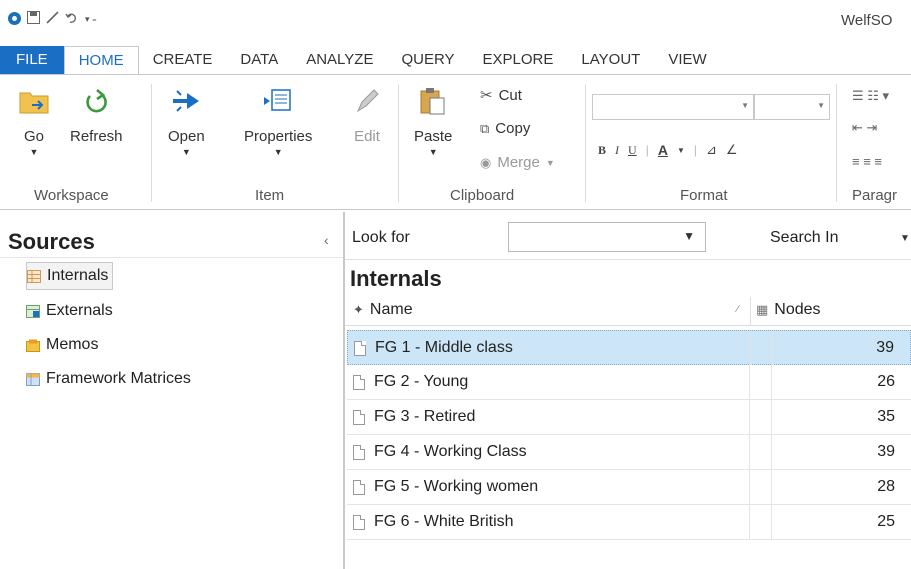  What do you see at coordinates (750, 311) in the screenshot?
I see `column-separator` at bounding box center [750, 311].